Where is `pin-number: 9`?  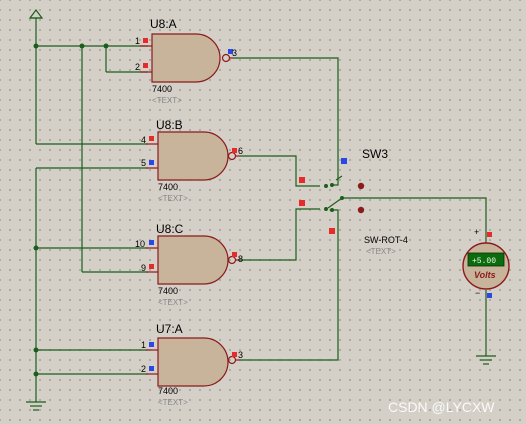 pin-number: 9 is located at coordinates (143, 268).